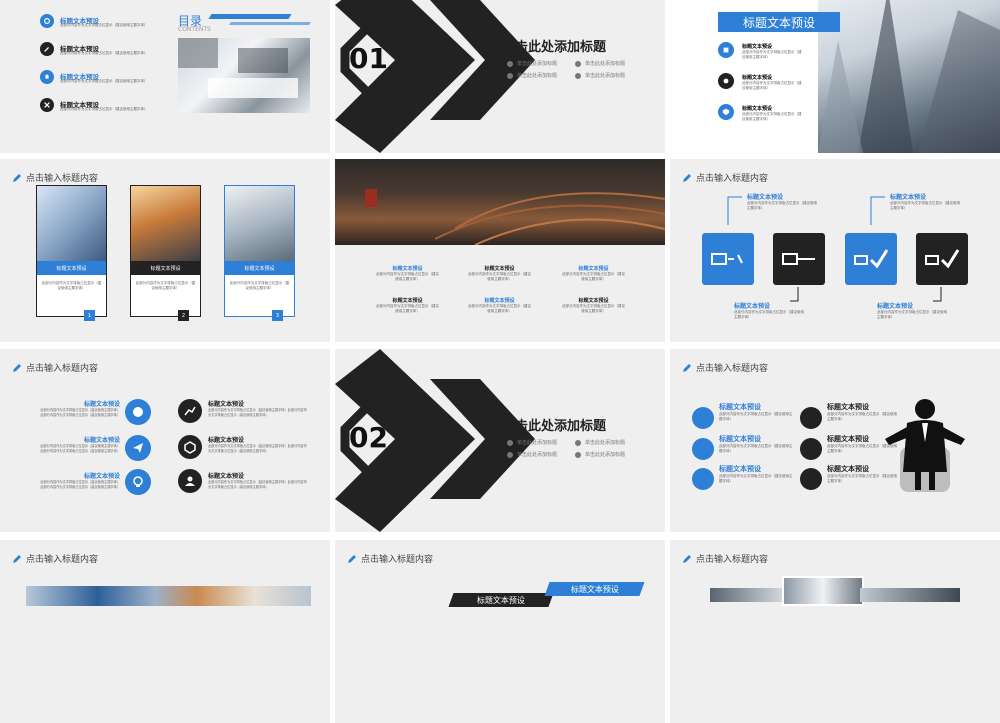  What do you see at coordinates (168, 596) in the screenshot?
I see `photo-strip` at bounding box center [168, 596].